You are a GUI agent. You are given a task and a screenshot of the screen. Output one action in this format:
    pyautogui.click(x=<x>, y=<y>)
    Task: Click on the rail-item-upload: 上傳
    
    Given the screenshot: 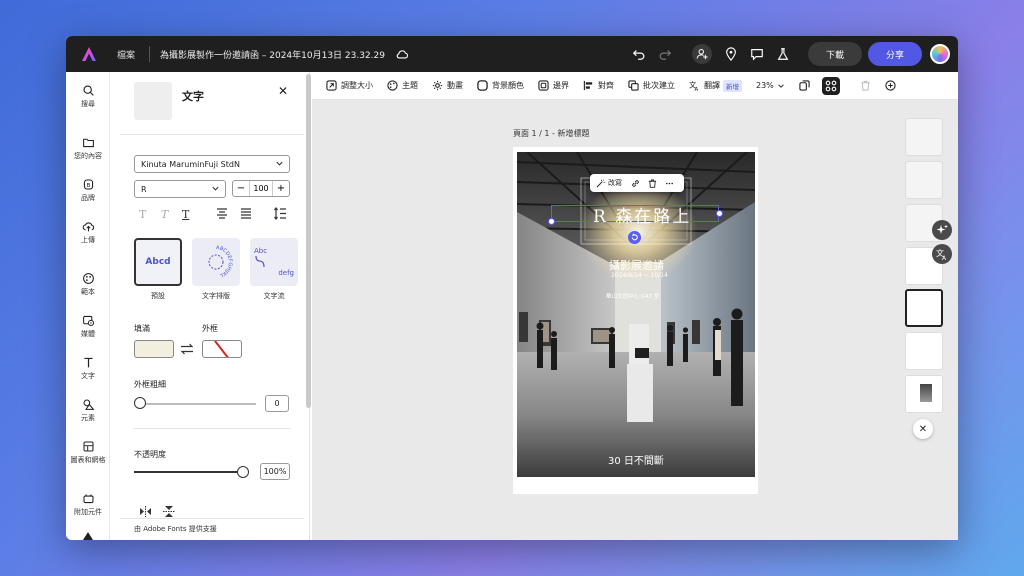 What is the action you would take?
    pyautogui.click(x=88, y=232)
    